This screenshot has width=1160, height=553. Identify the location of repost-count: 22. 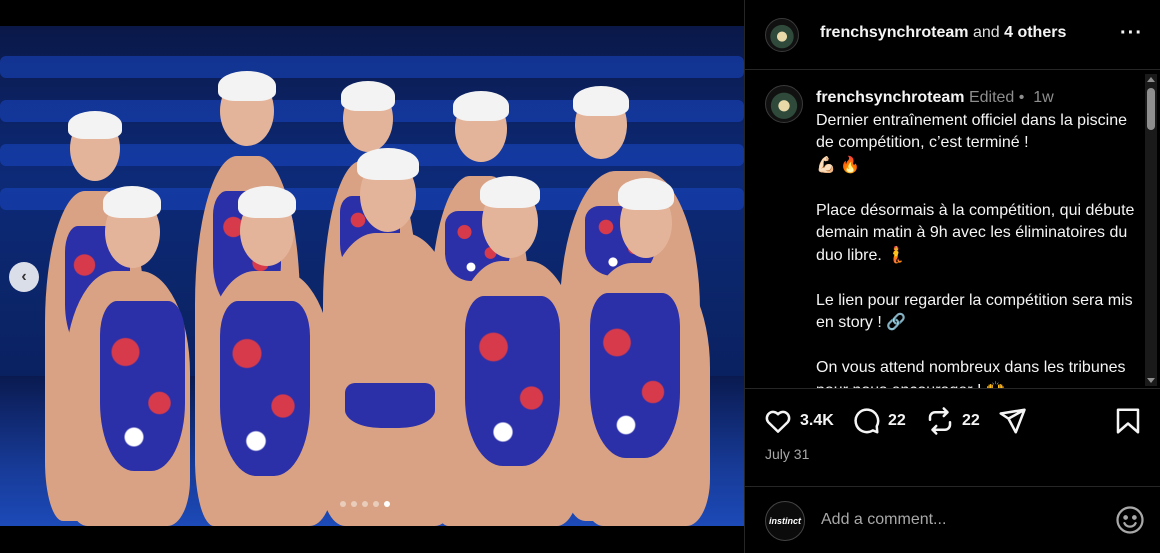
(971, 420).